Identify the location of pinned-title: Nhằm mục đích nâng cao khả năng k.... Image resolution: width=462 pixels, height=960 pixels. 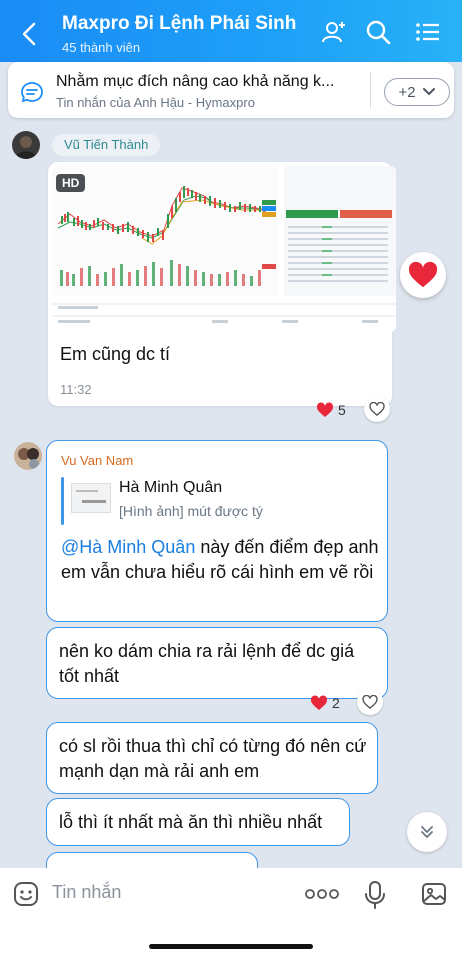
(195, 81).